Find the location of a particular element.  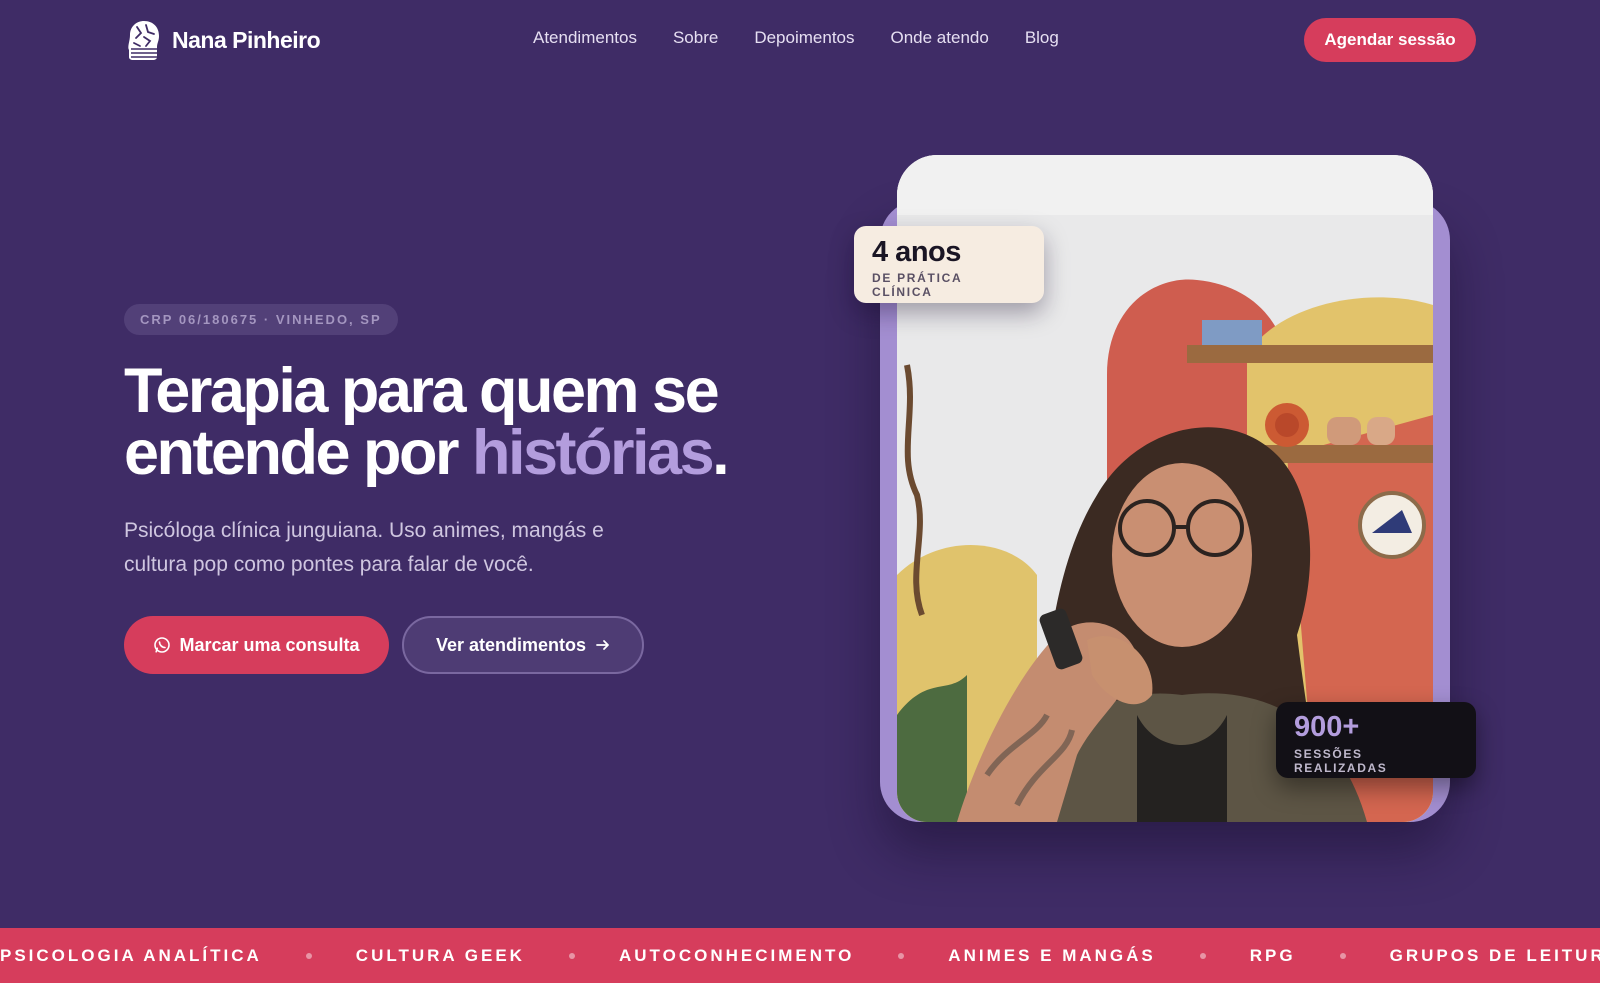

brand-name: Nana Pinheiro is located at coordinates (246, 39).